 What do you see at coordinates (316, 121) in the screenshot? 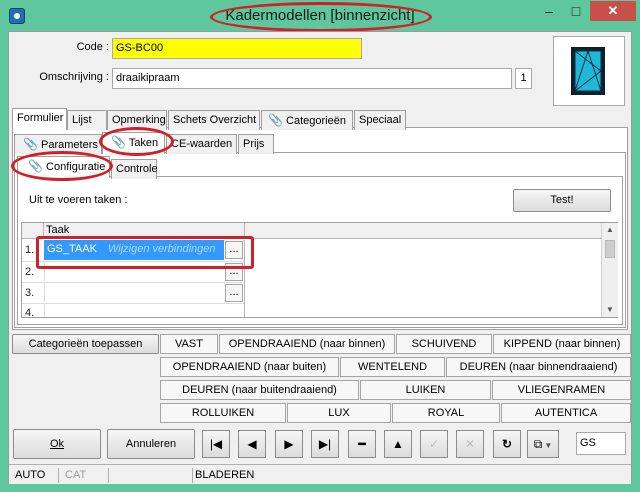
I see `tab-categorieen-label: Categorieën` at bounding box center [316, 121].